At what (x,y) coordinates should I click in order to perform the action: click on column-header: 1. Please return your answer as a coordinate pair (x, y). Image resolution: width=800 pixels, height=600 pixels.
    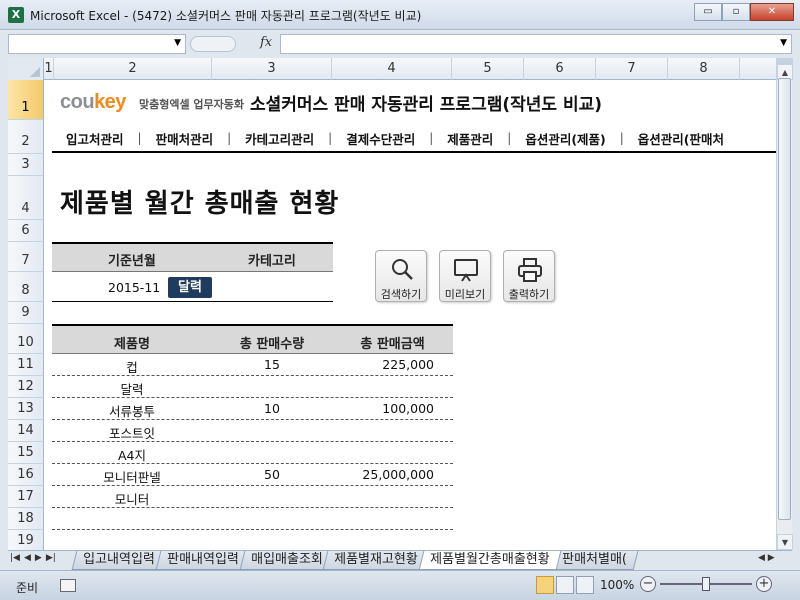
    Looking at the image, I should click on (49, 69).